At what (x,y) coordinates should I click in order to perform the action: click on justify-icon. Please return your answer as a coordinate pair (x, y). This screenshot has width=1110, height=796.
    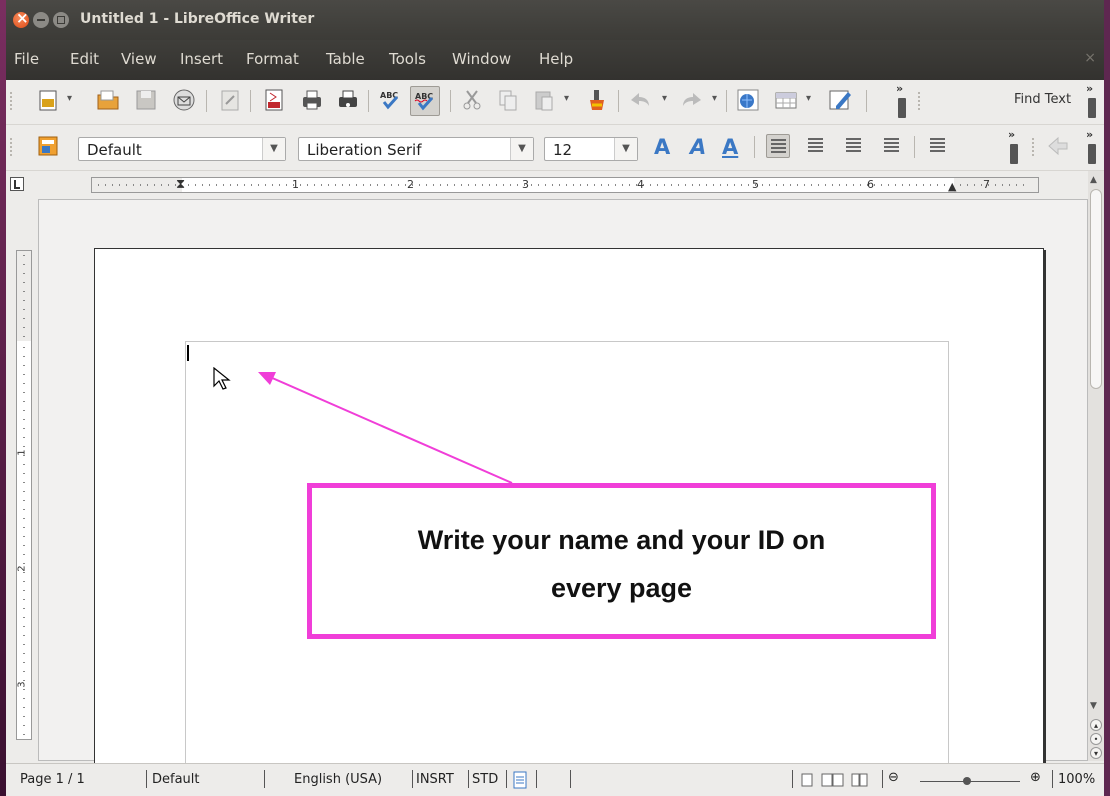
    Looking at the image, I should click on (891, 145).